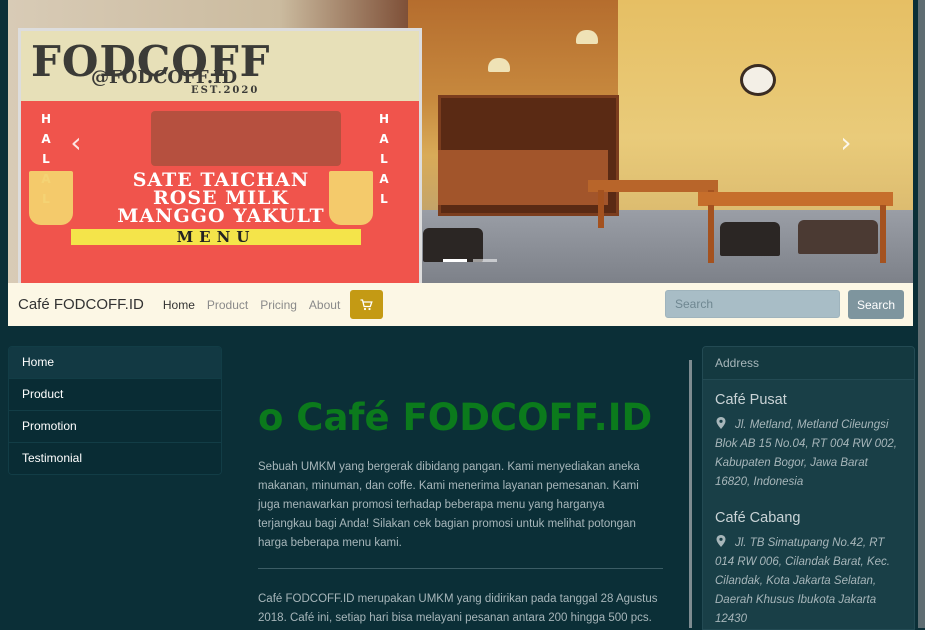  I want to click on banner-menu-label: MENU, so click(216, 237).